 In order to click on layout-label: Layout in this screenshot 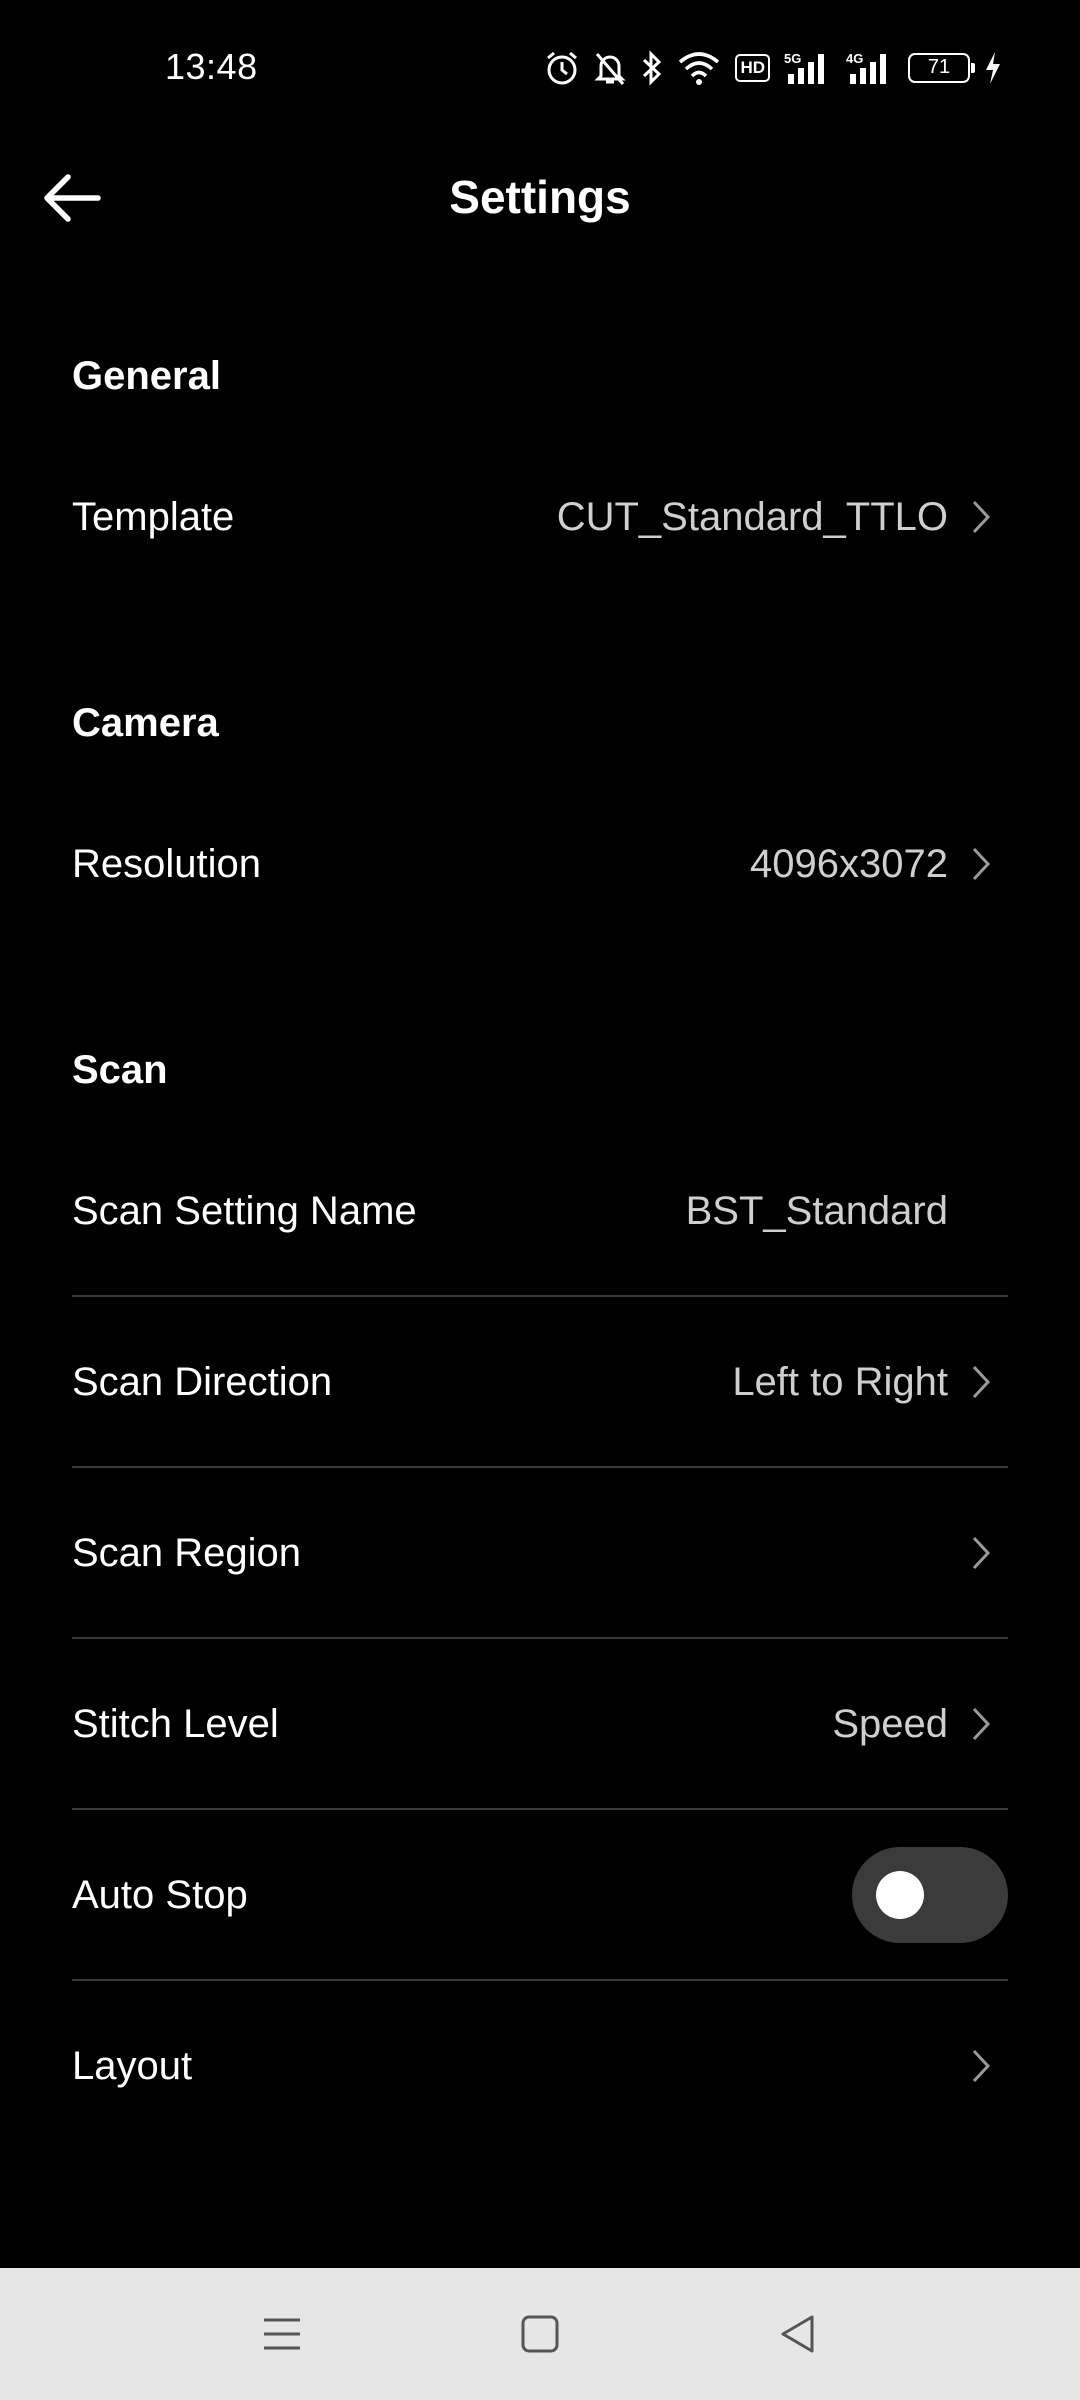, I will do `click(132, 2065)`.